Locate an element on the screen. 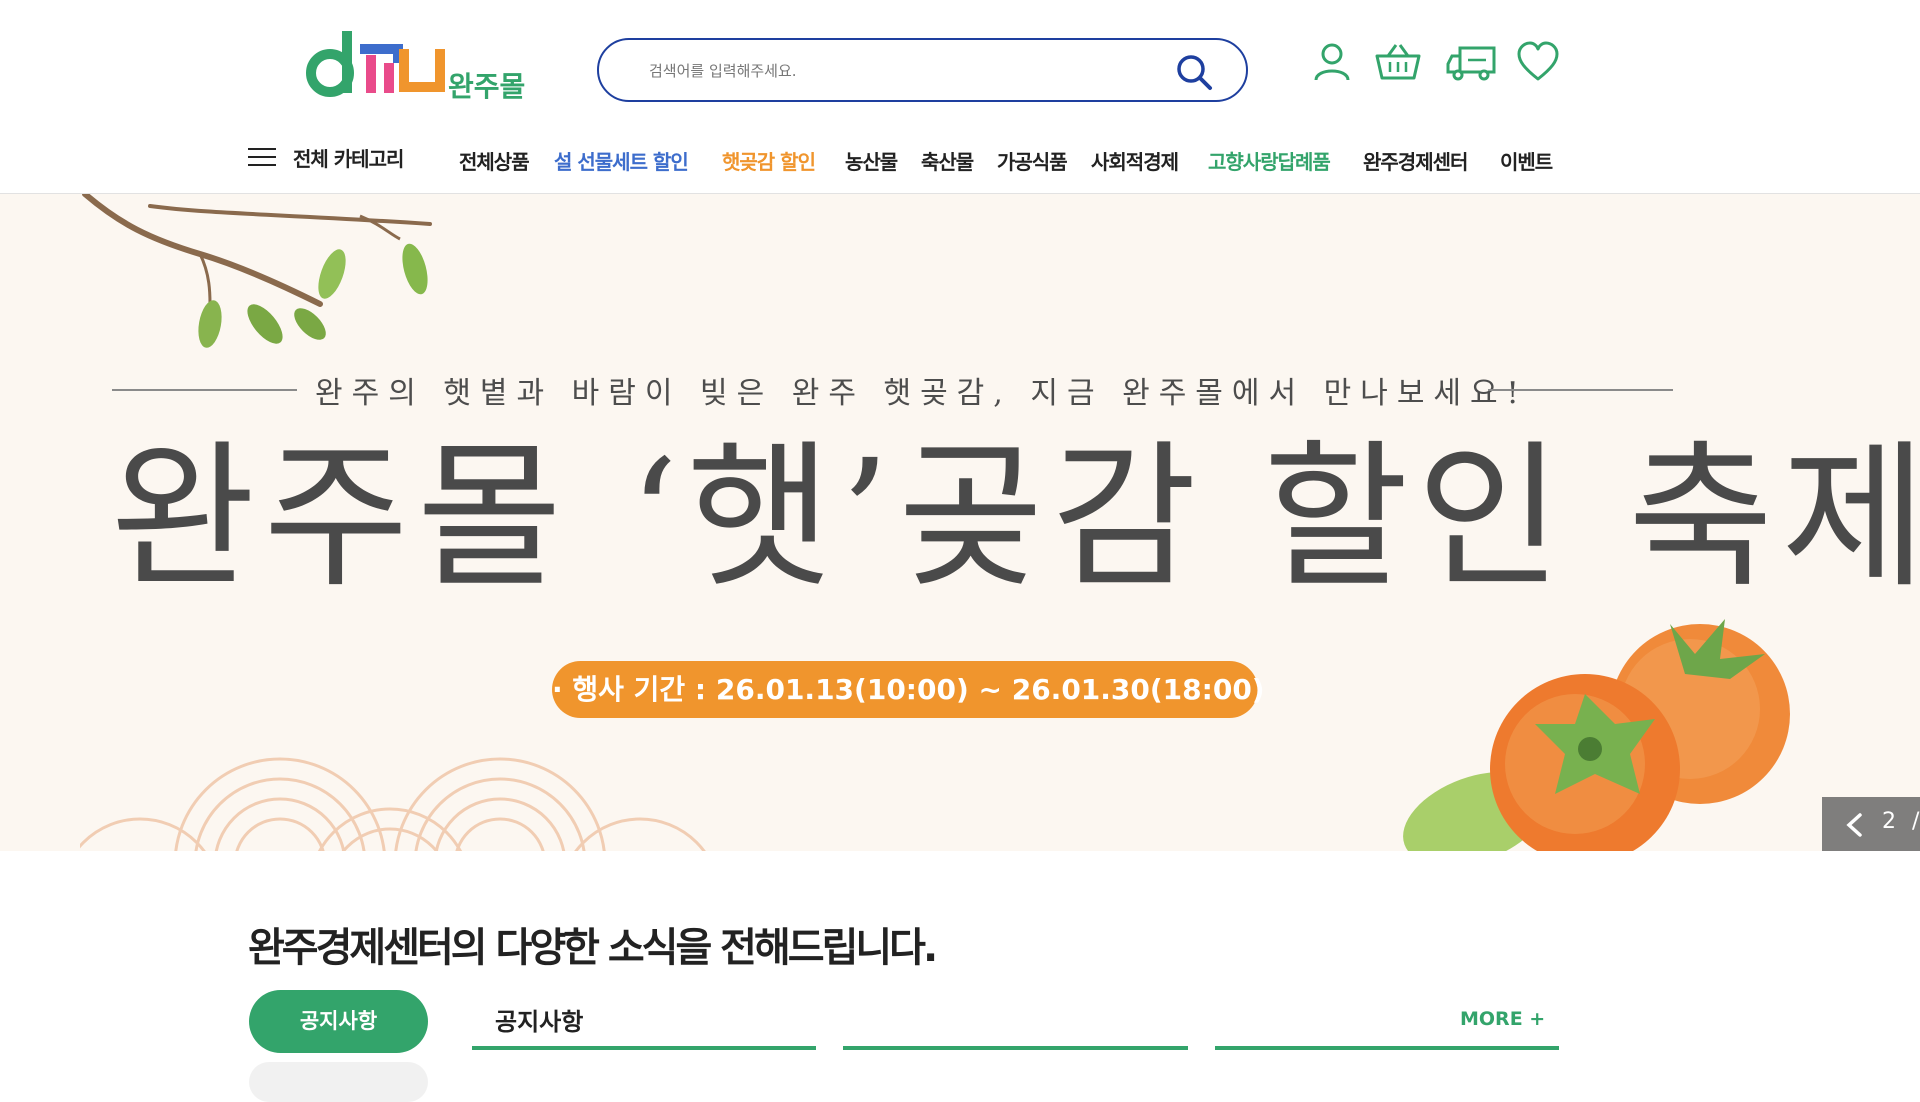 This screenshot has height=1102, width=1920. search-icon is located at coordinates (1194, 72).